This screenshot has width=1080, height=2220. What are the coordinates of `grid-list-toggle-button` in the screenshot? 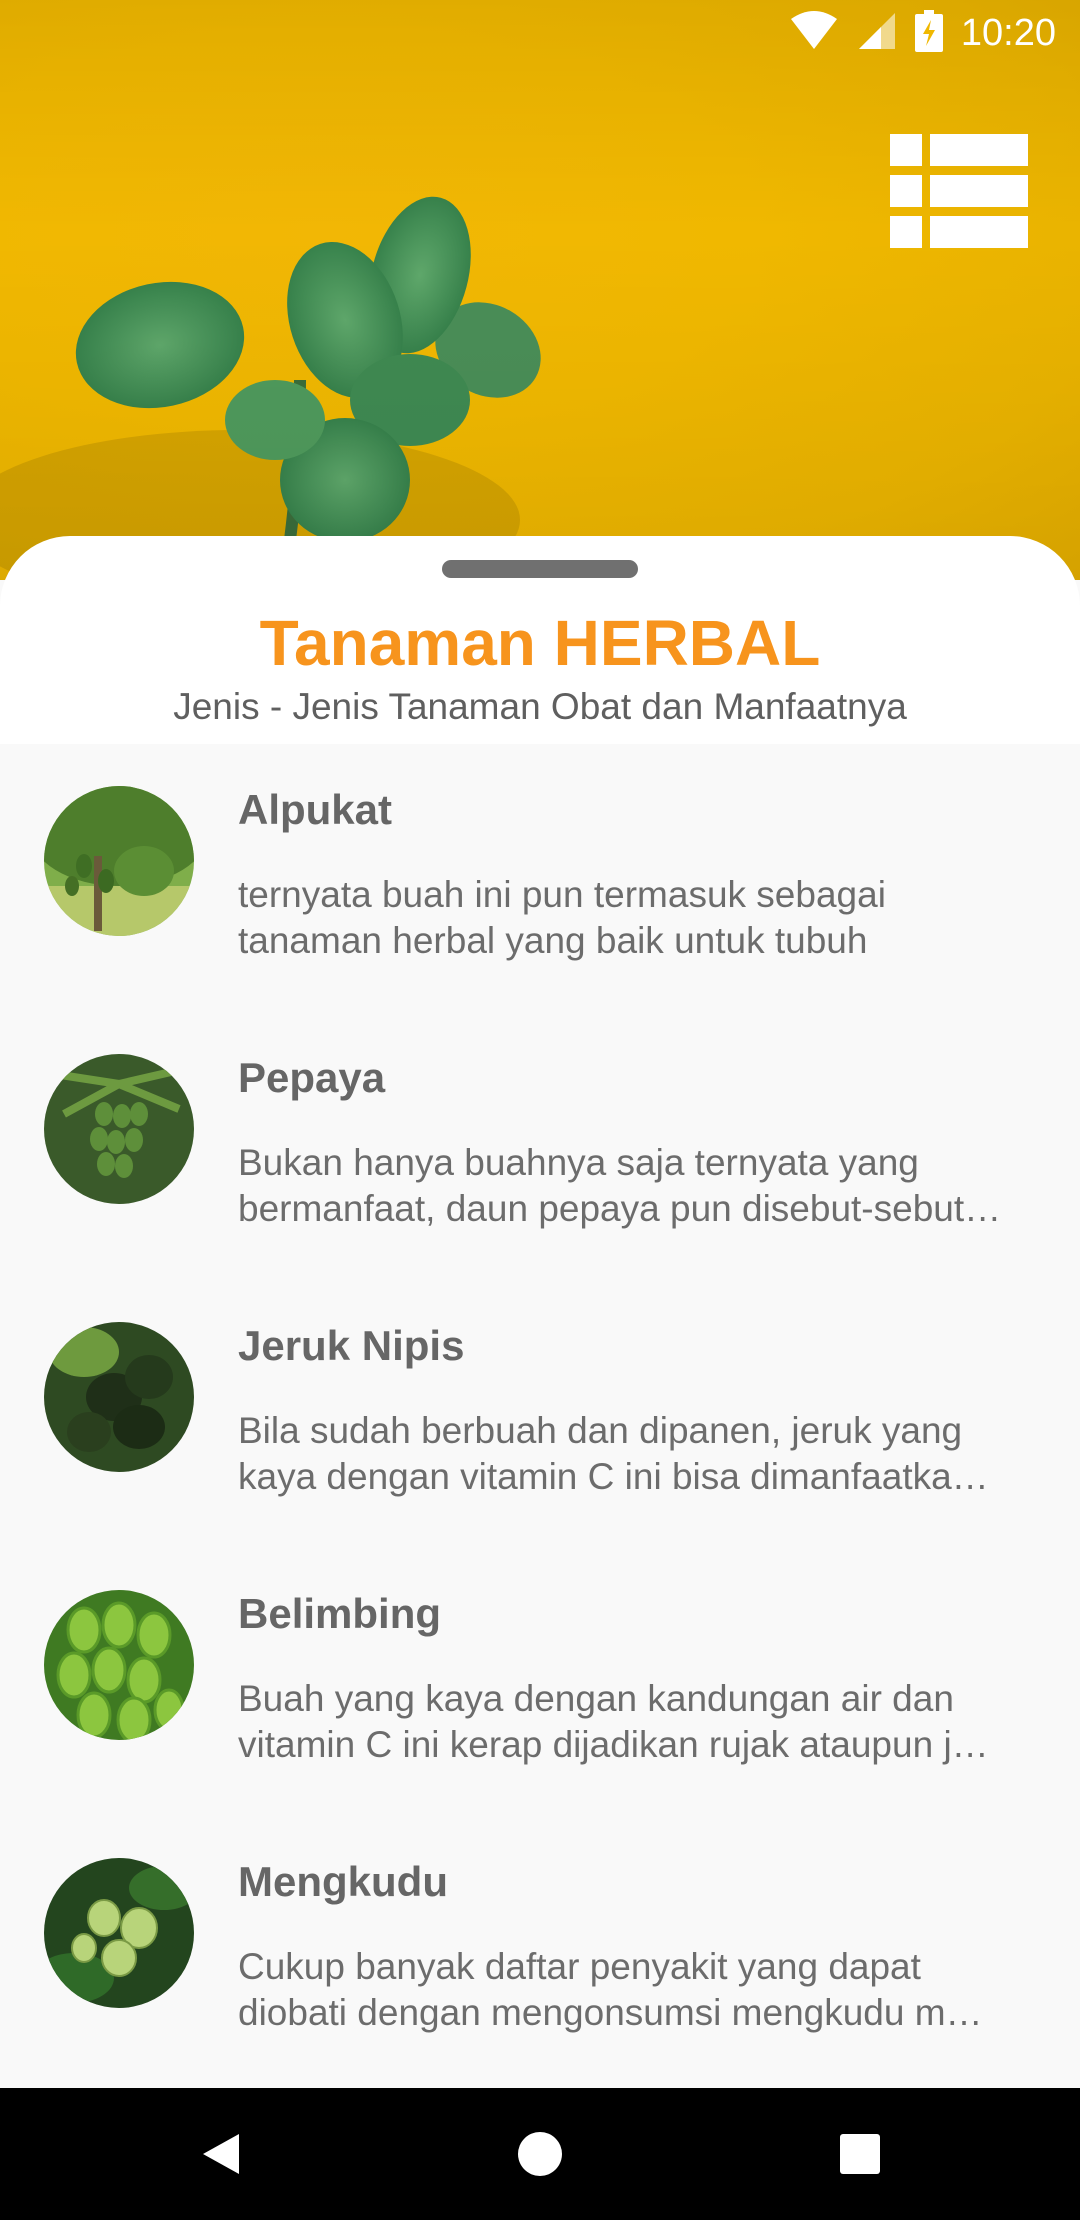 It's located at (959, 191).